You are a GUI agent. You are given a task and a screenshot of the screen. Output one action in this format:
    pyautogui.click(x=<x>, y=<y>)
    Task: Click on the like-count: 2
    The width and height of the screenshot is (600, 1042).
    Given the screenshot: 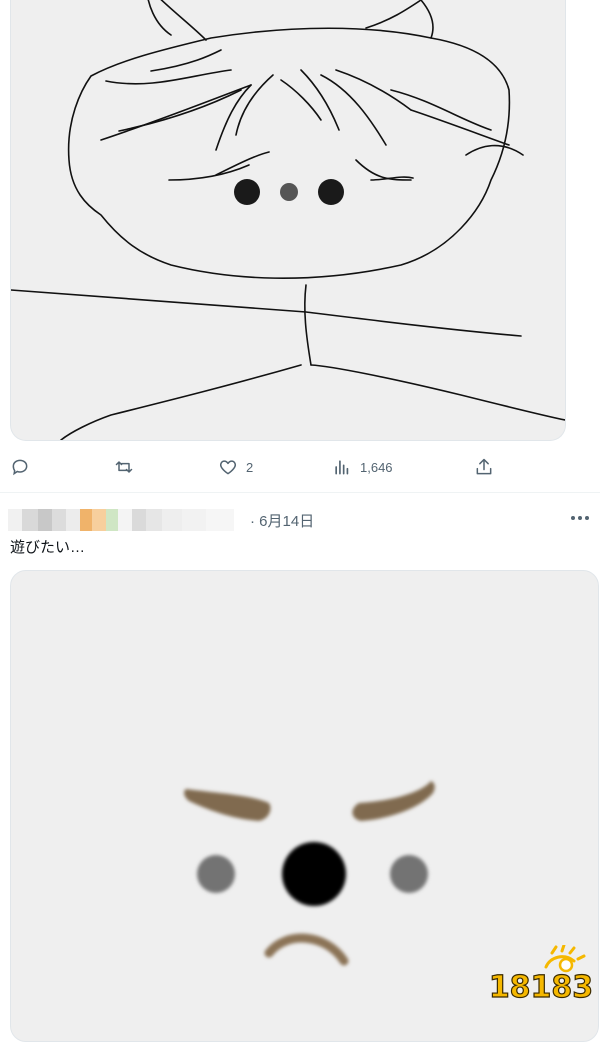 What is the action you would take?
    pyautogui.click(x=250, y=467)
    